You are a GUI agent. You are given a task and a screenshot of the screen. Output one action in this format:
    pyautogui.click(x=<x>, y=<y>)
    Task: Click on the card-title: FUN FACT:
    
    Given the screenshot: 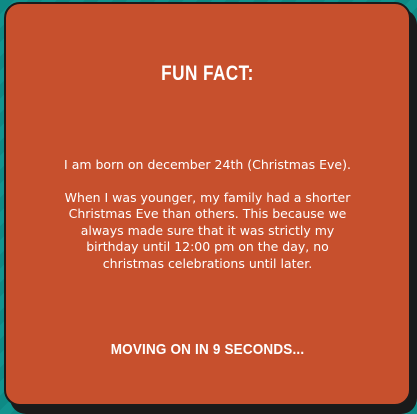 What is the action you would take?
    pyautogui.click(x=207, y=73)
    